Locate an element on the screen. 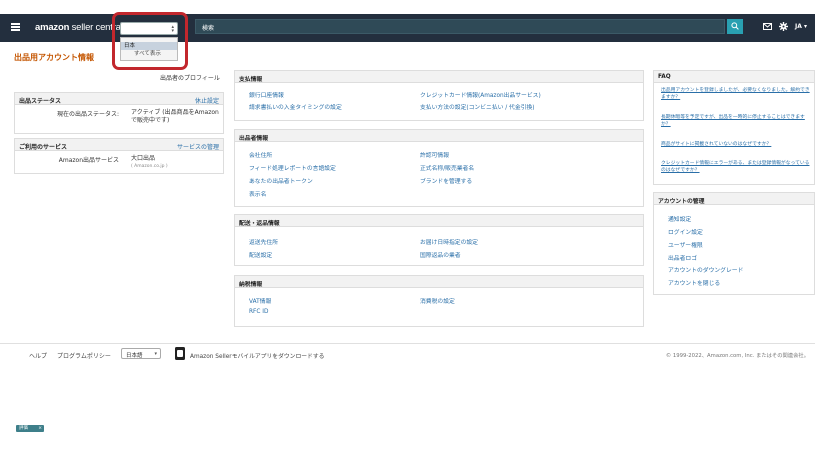 The height and width of the screenshot is (458, 815). mail-icon is located at coordinates (767, 26).